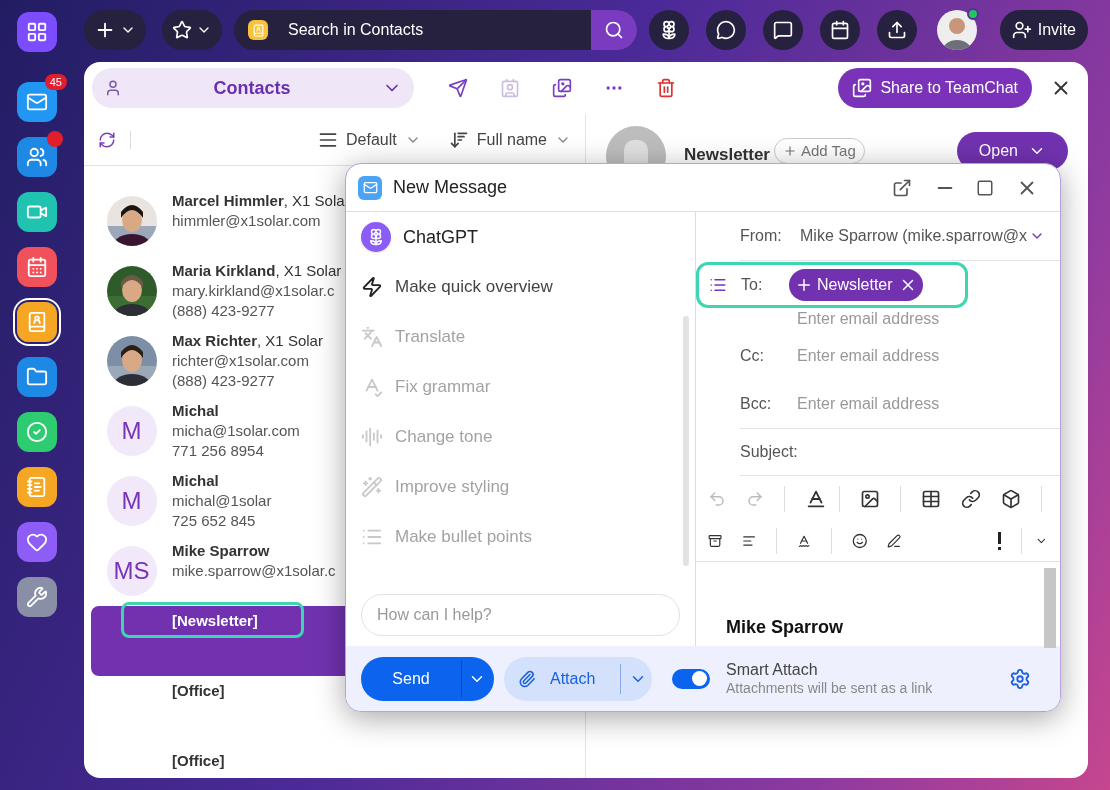  What do you see at coordinates (113, 88) in the screenshot?
I see `person-icon` at bounding box center [113, 88].